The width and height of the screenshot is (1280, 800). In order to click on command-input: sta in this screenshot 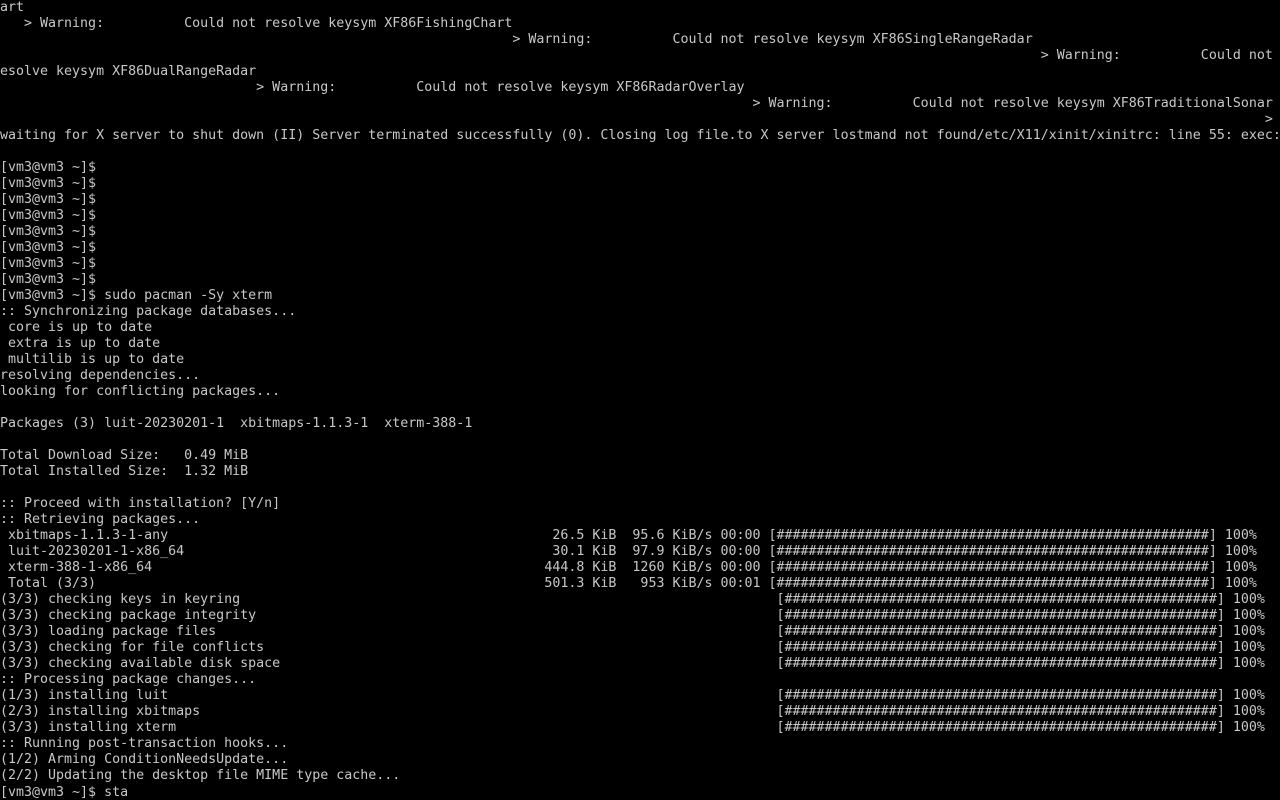, I will do `click(116, 792)`.